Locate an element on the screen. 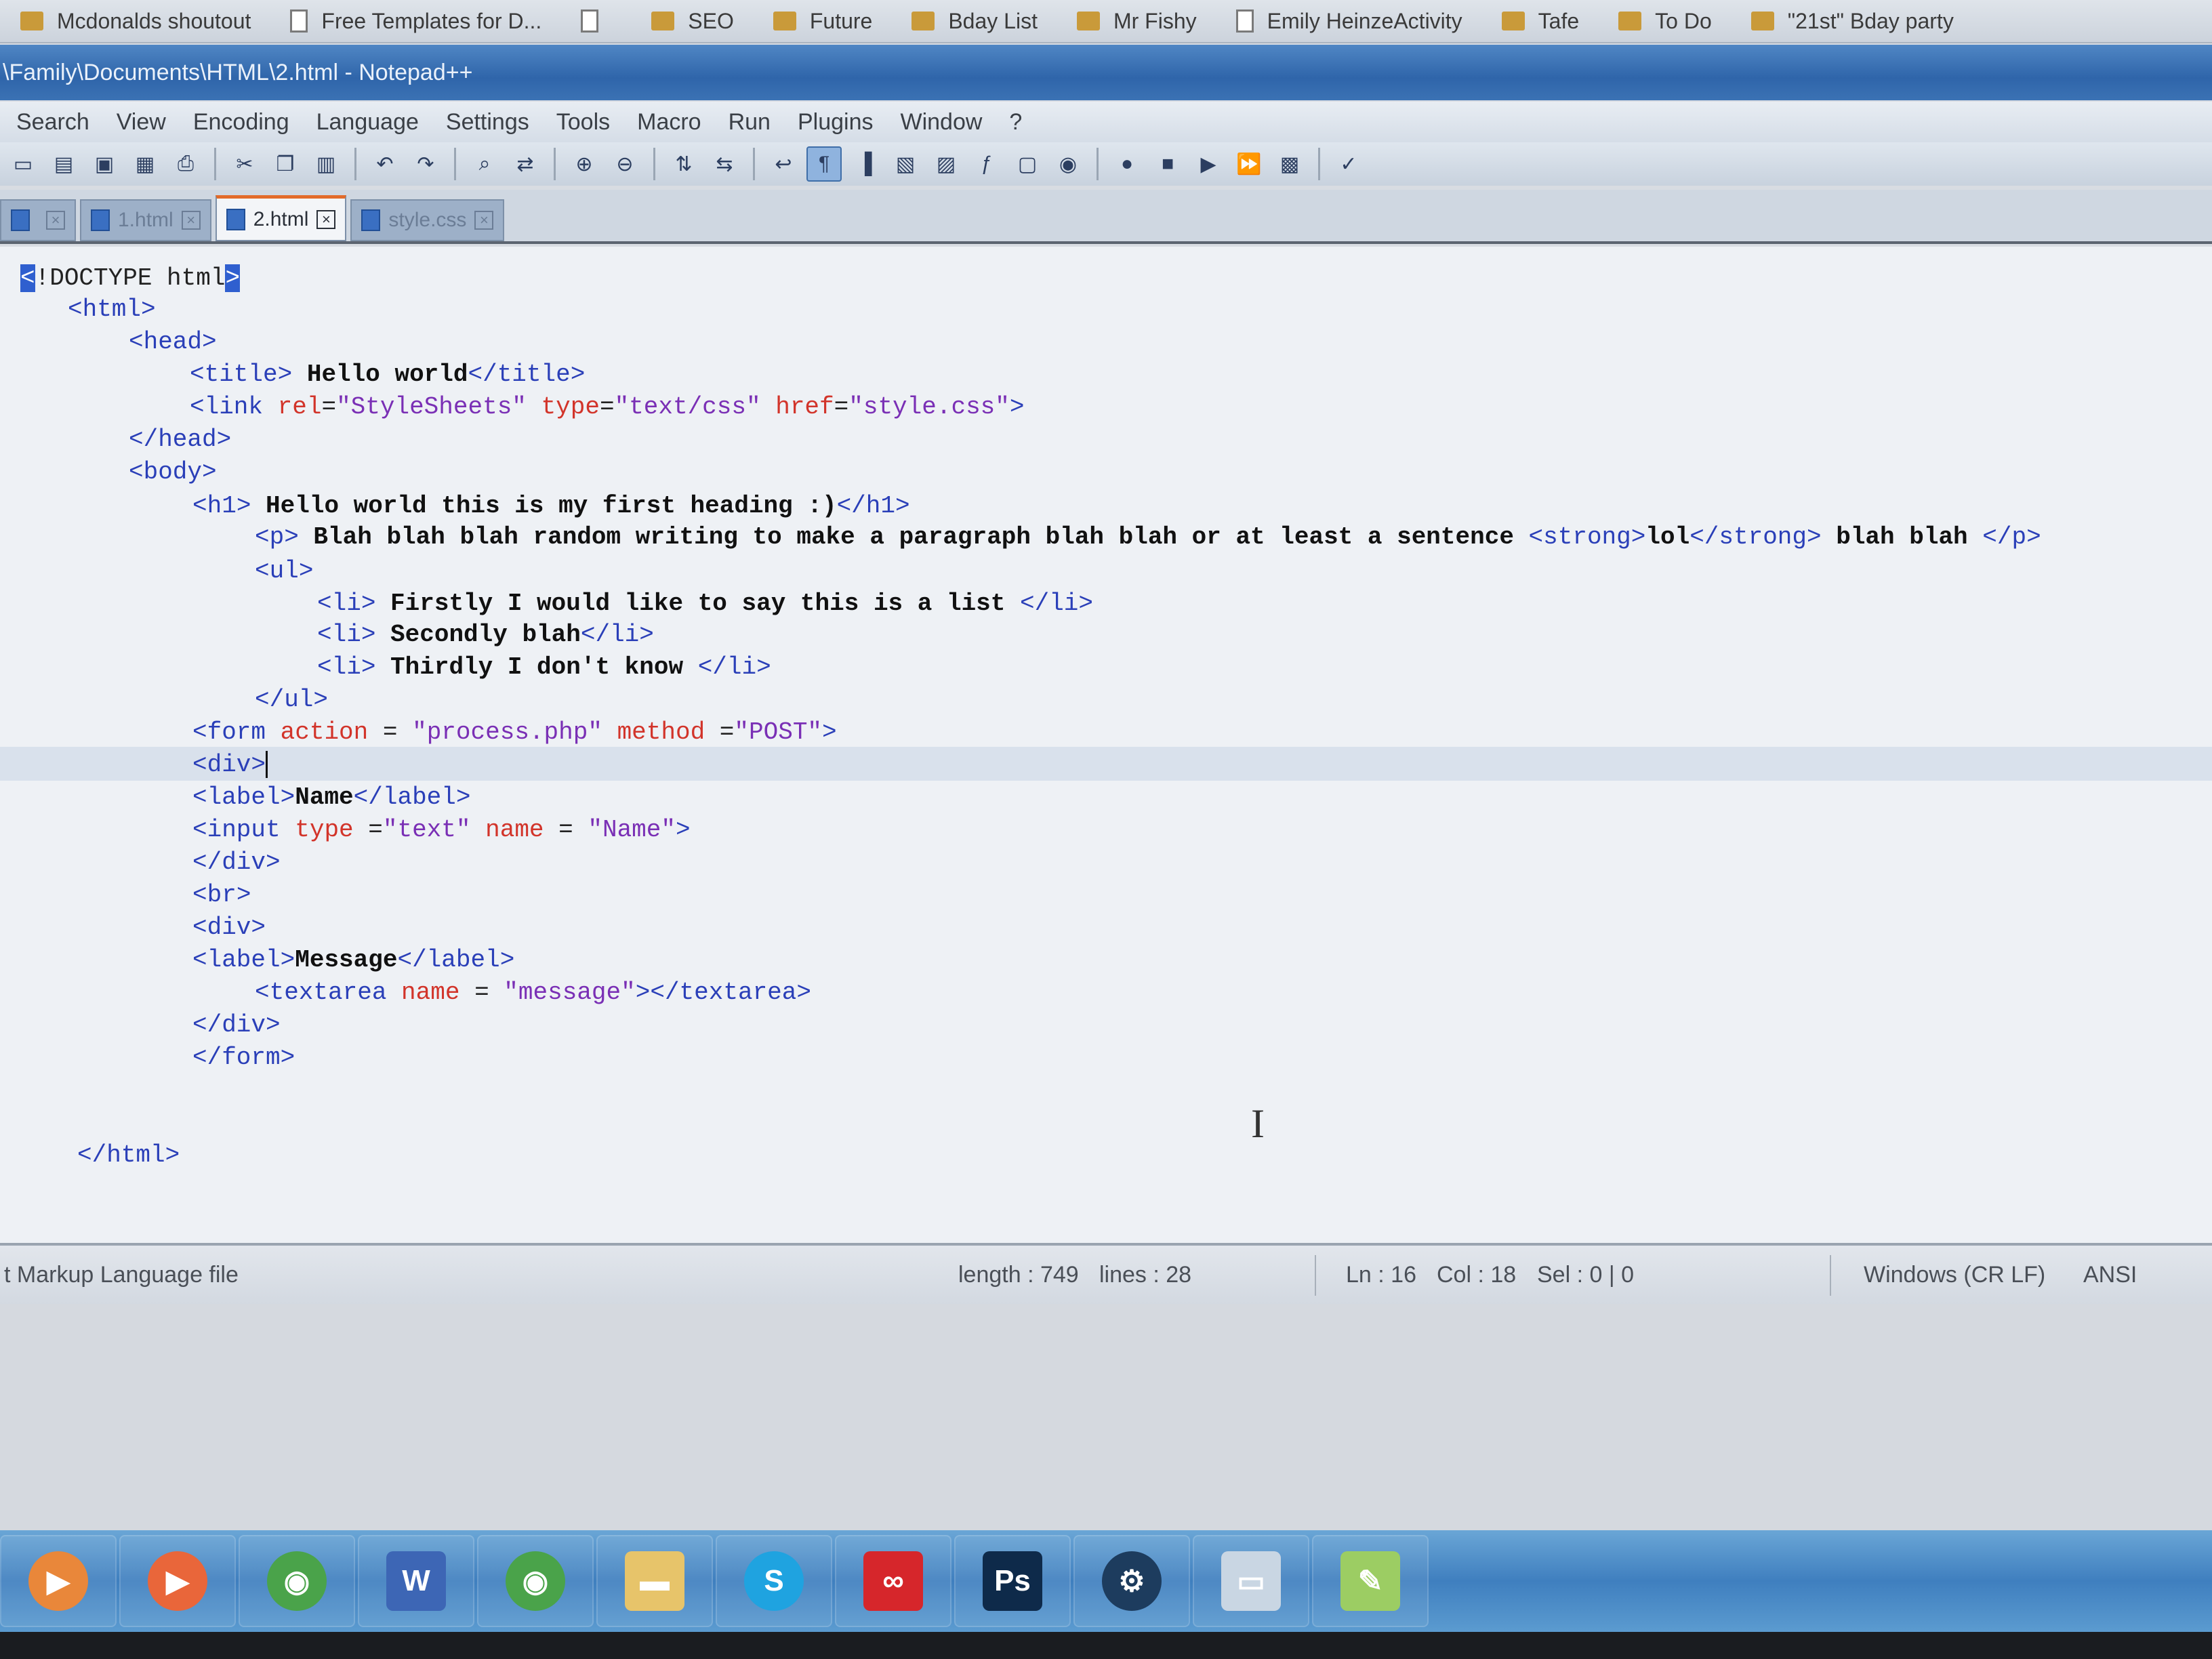 The height and width of the screenshot is (1659, 2212). bookmark-item: Future is located at coordinates (822, 21).